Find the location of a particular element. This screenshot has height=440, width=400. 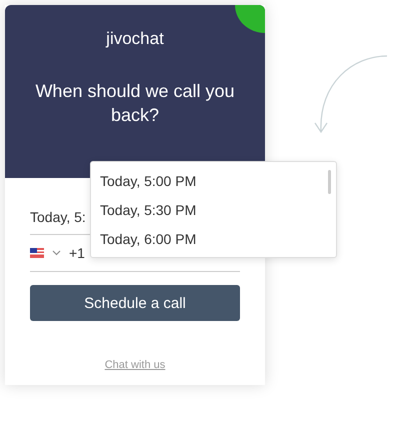

country-code: +1 is located at coordinates (77, 253).